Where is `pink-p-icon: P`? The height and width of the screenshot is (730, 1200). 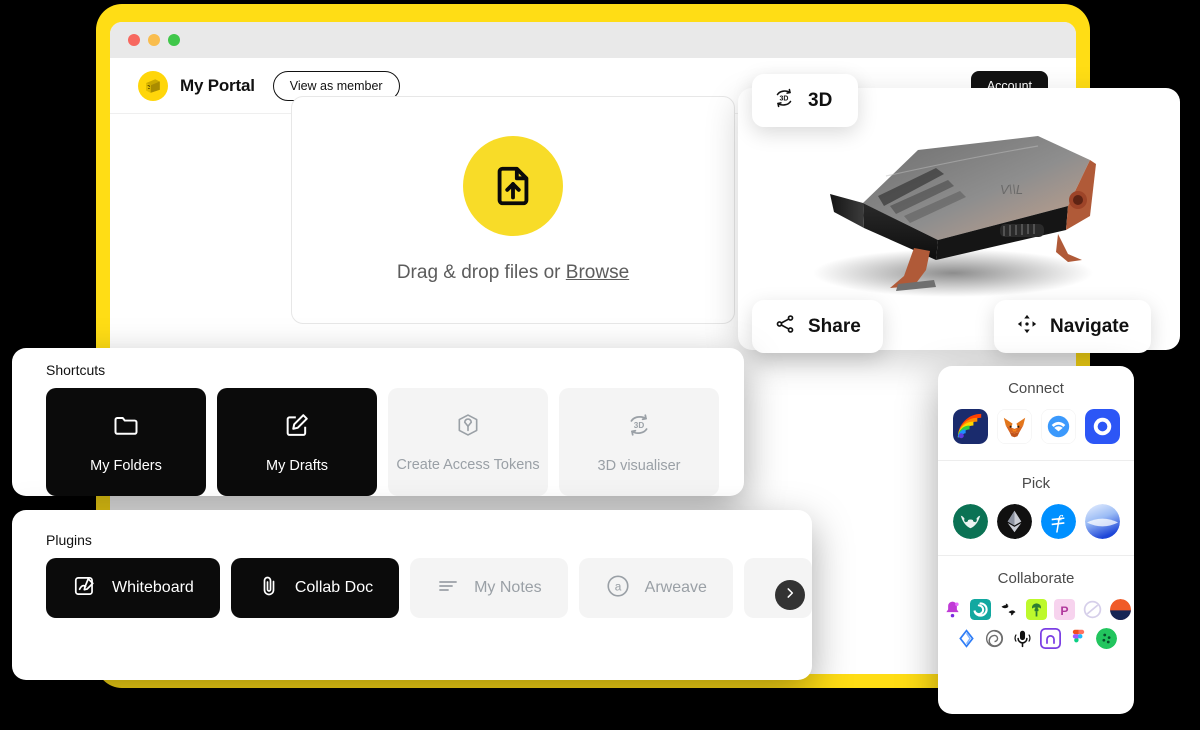
pink-p-icon: P is located at coordinates (1064, 609).